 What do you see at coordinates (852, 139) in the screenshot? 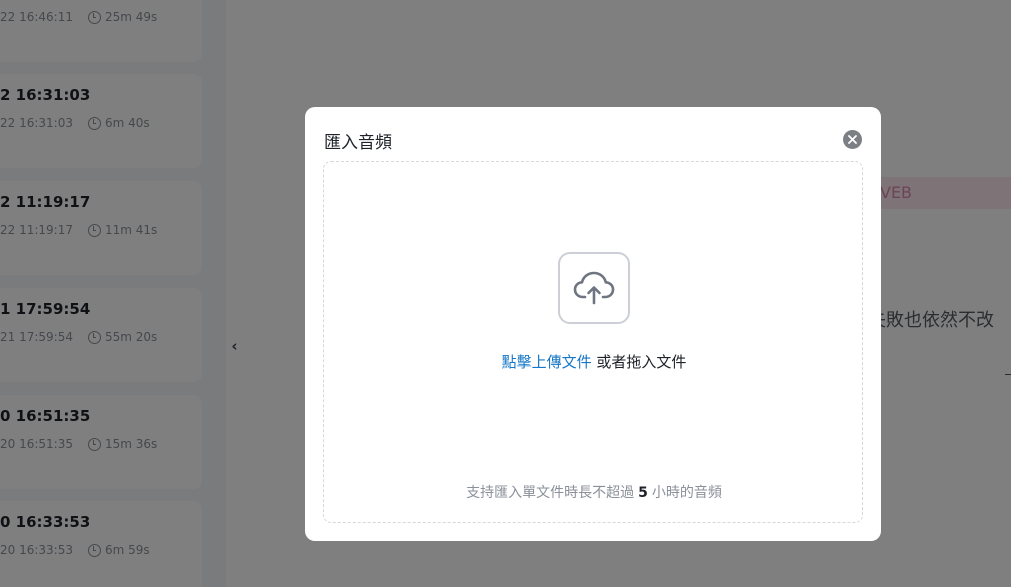
I see `close-circle-icon` at bounding box center [852, 139].